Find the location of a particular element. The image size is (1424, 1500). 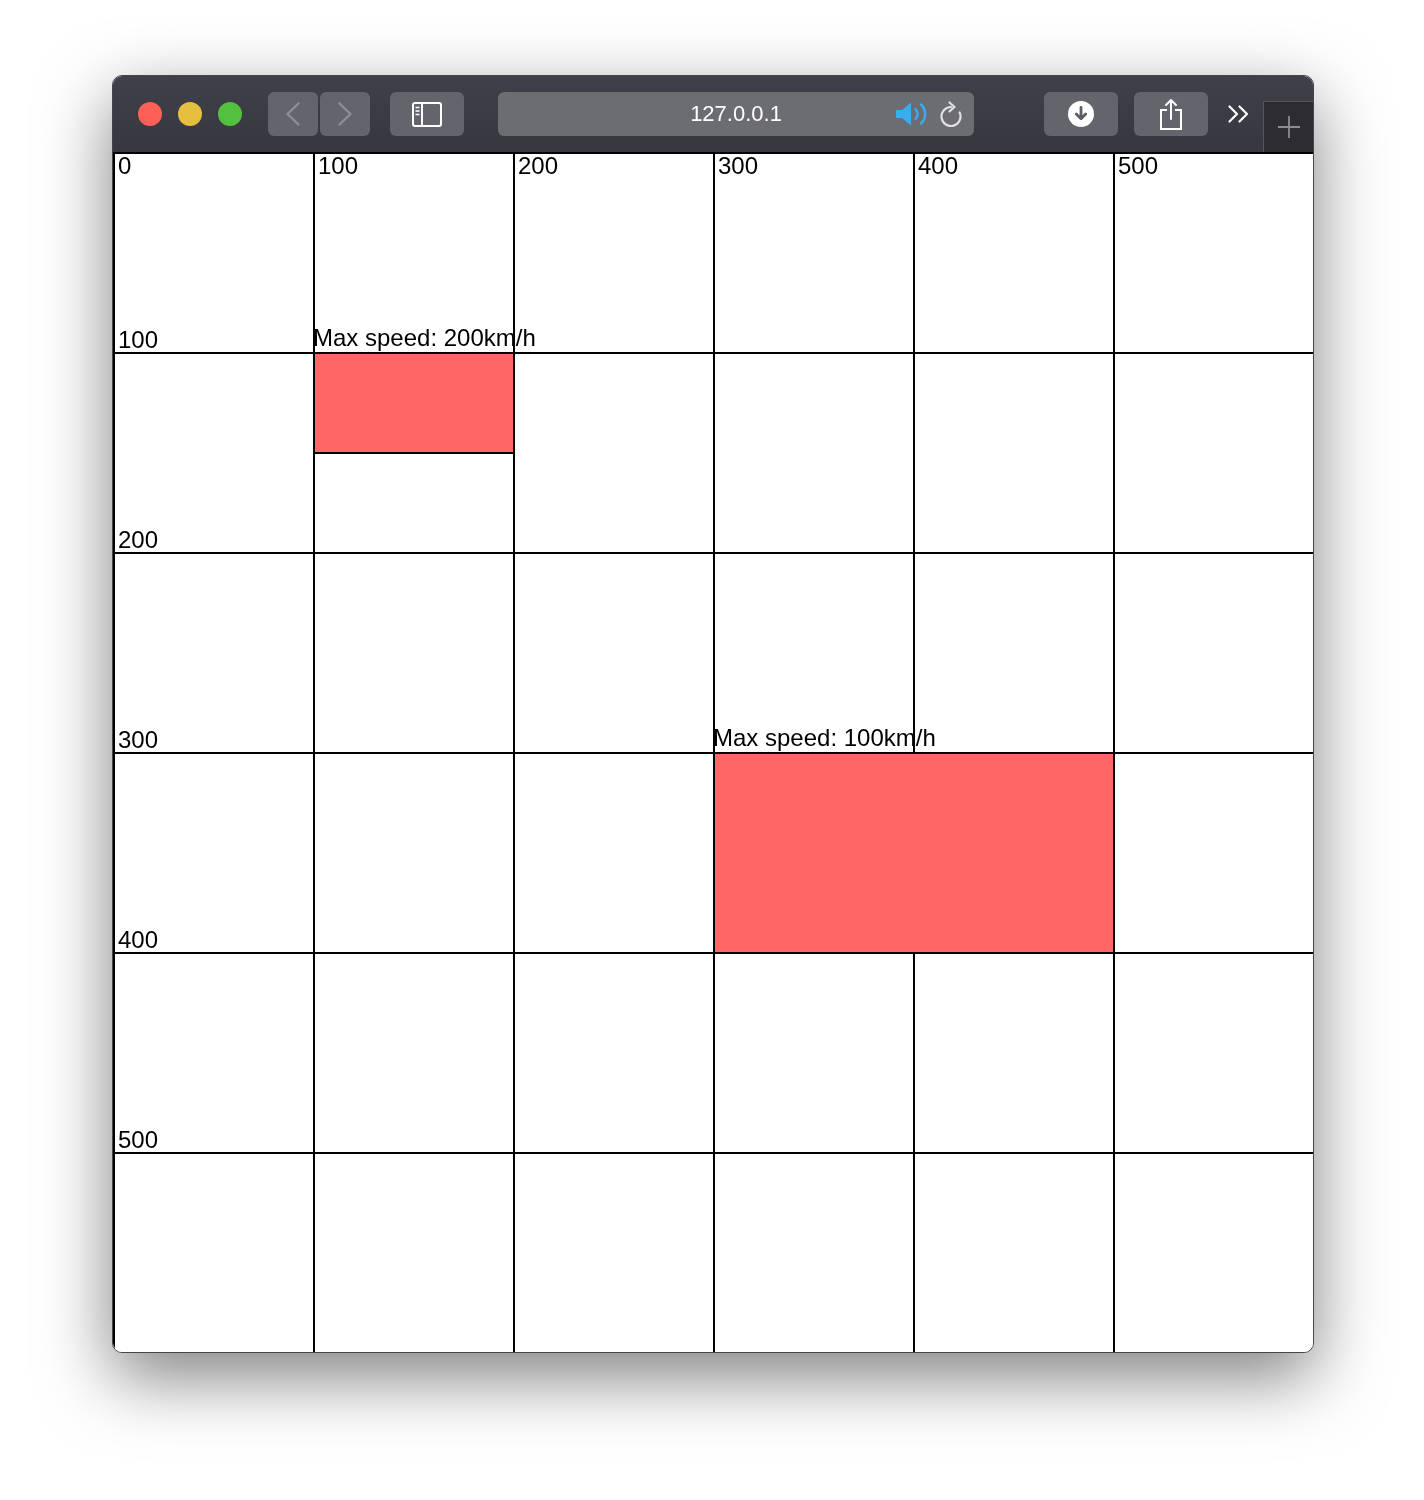

y-axis-label: 500 is located at coordinates (138, 1140).